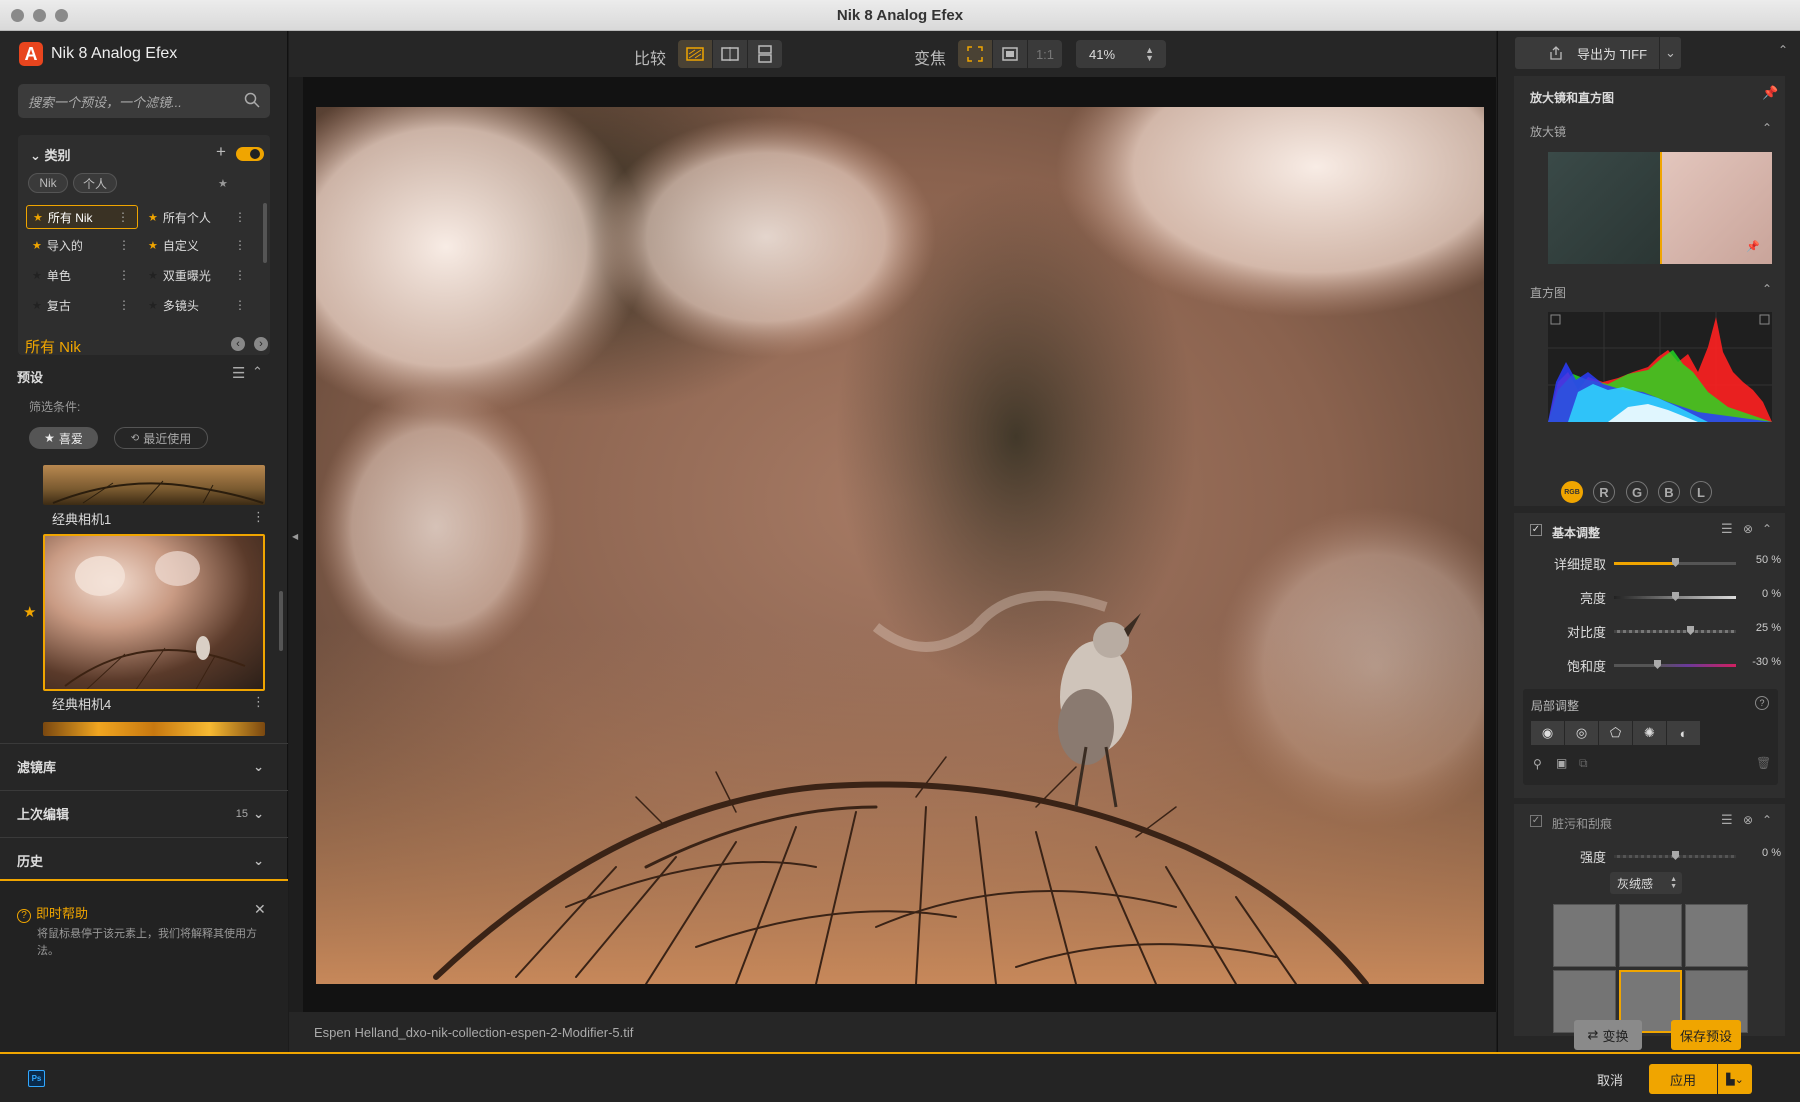  What do you see at coordinates (161, 438) in the screenshot?
I see `filter-recent: ⟲ 最近使用` at bounding box center [161, 438].